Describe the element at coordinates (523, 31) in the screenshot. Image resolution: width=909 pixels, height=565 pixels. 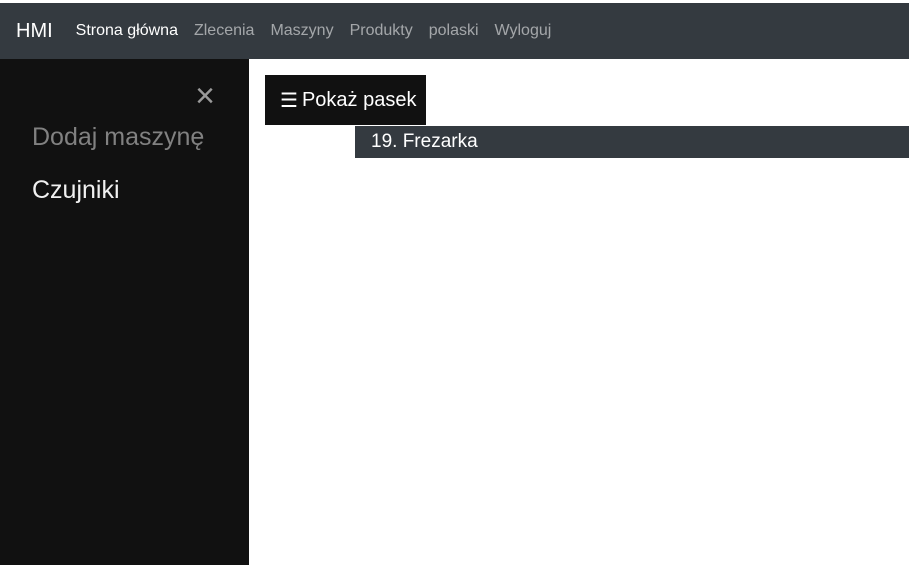
I see `nav-link-wyloguj: Wyloguj` at that location.